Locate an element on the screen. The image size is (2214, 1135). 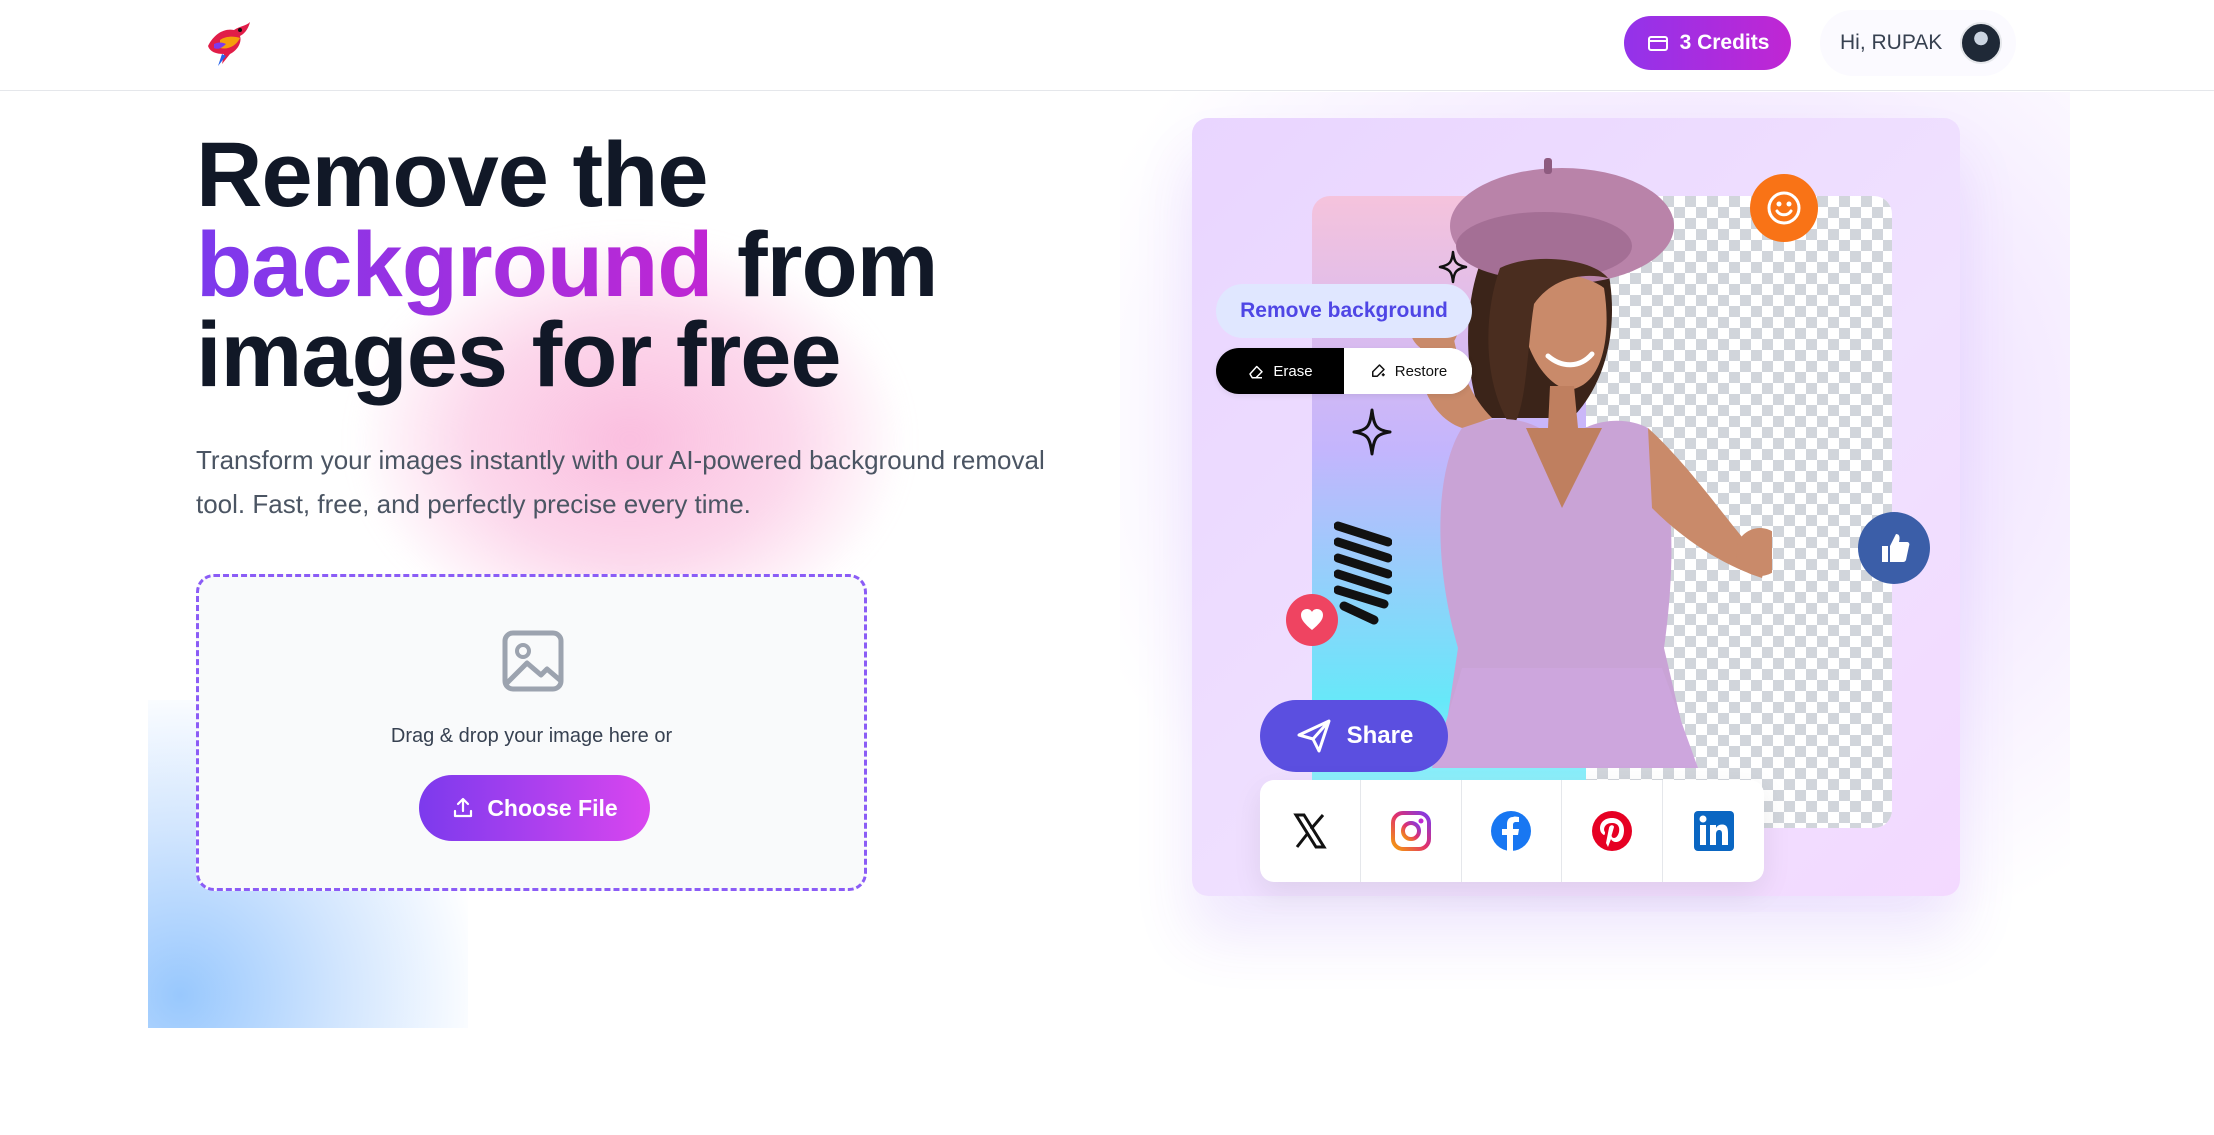
hero-title-line2-rest: from is located at coordinates (825, 265).